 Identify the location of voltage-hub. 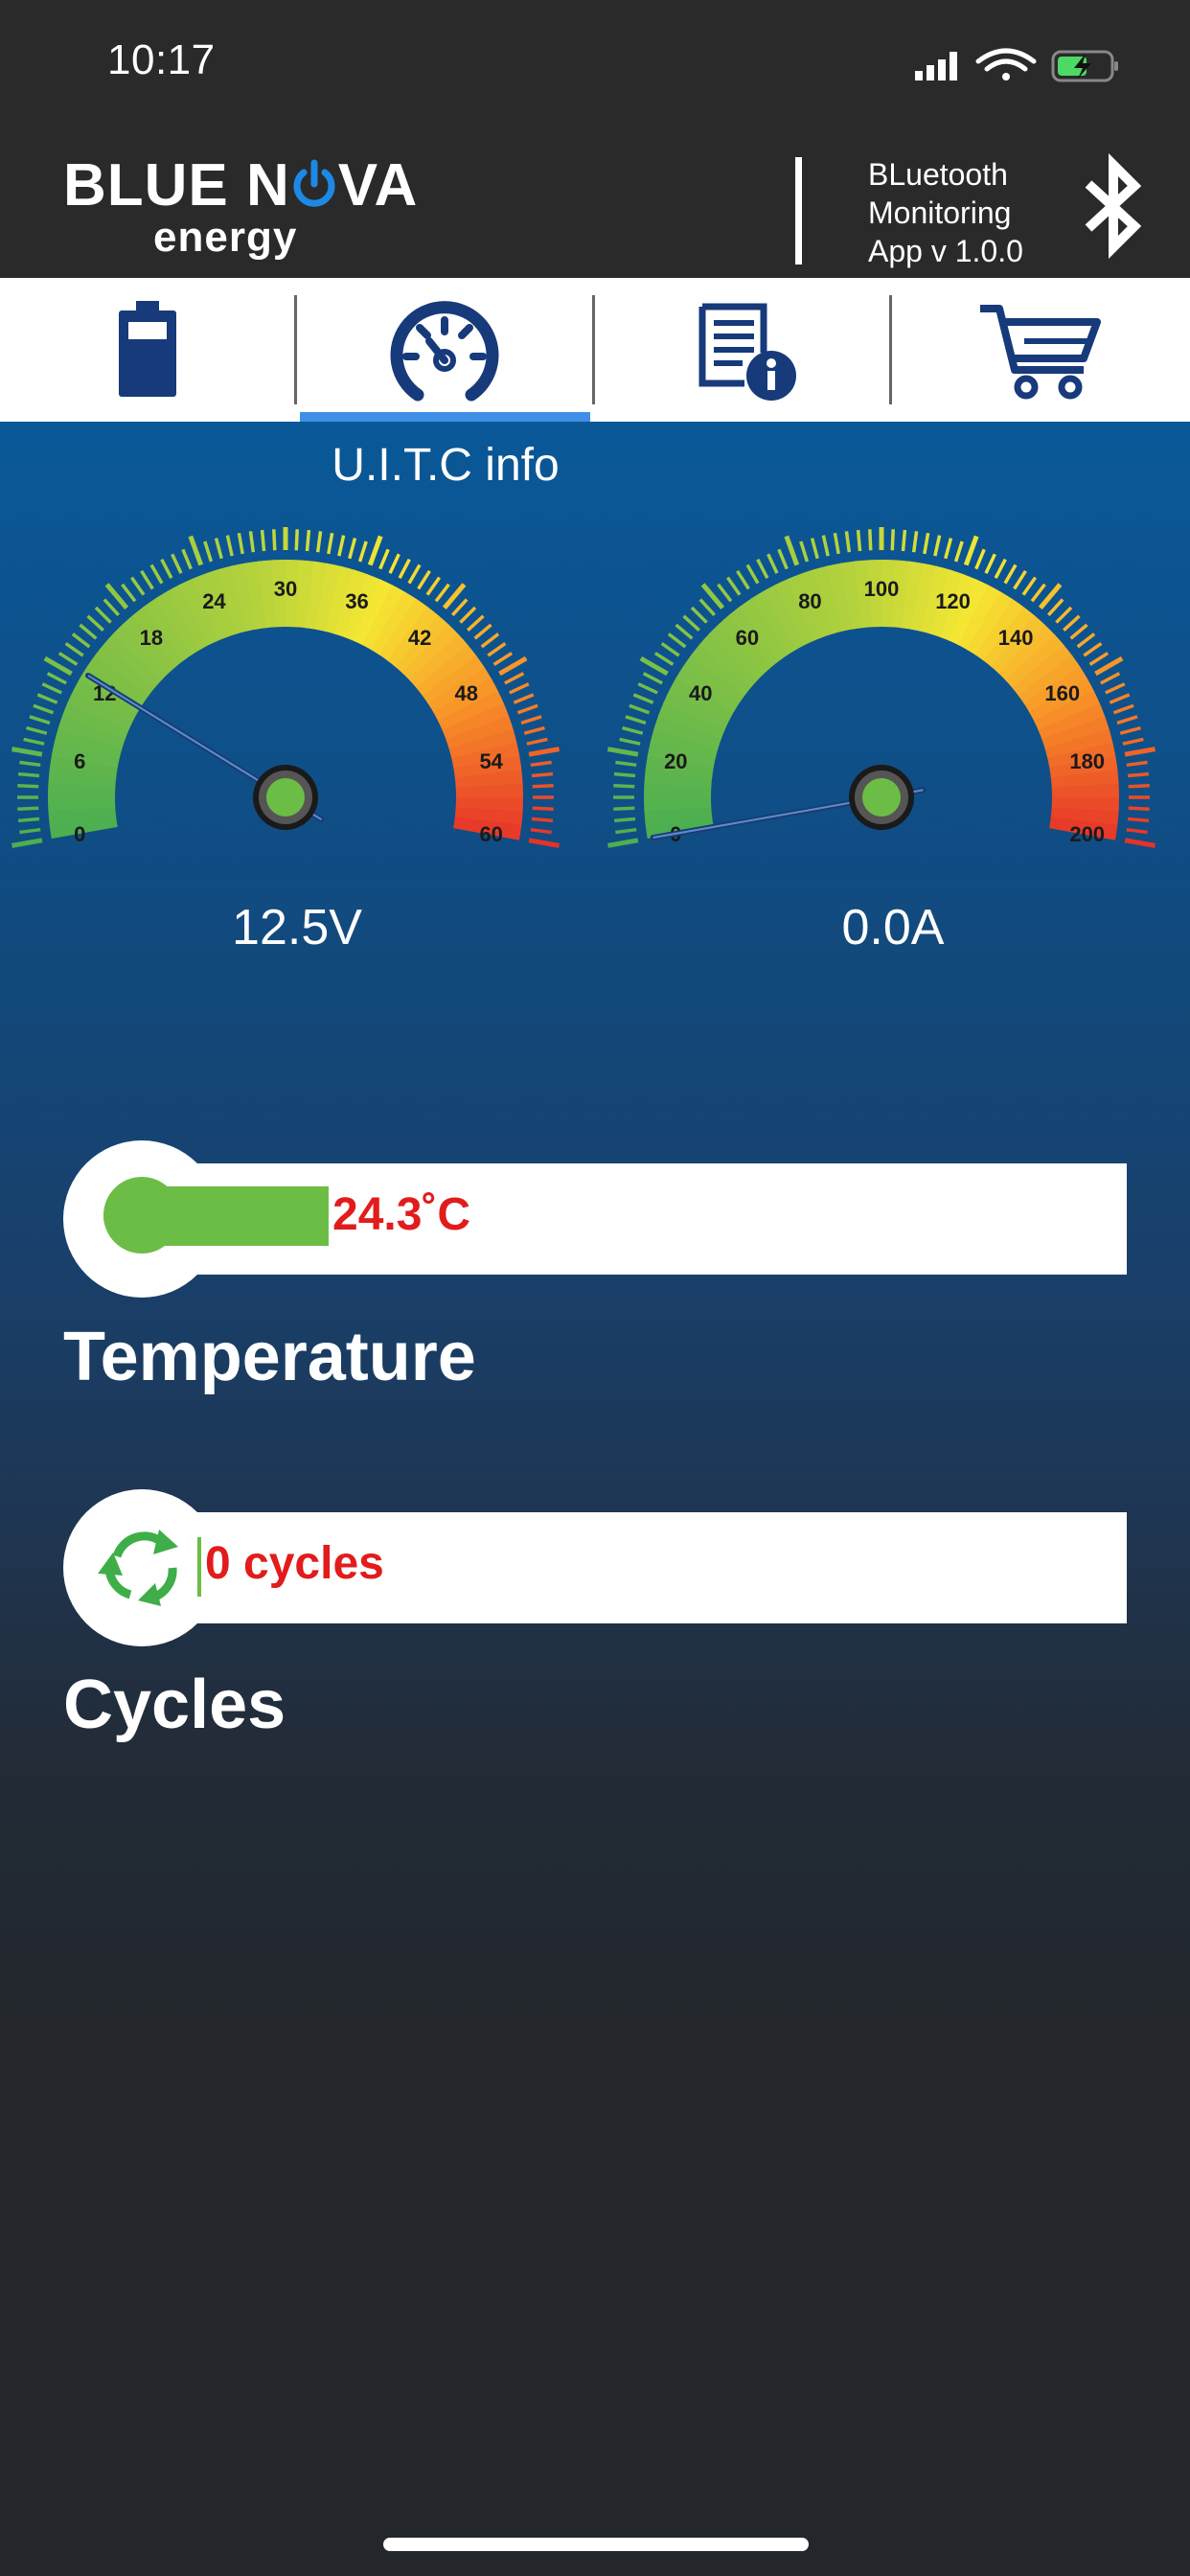
(286, 797).